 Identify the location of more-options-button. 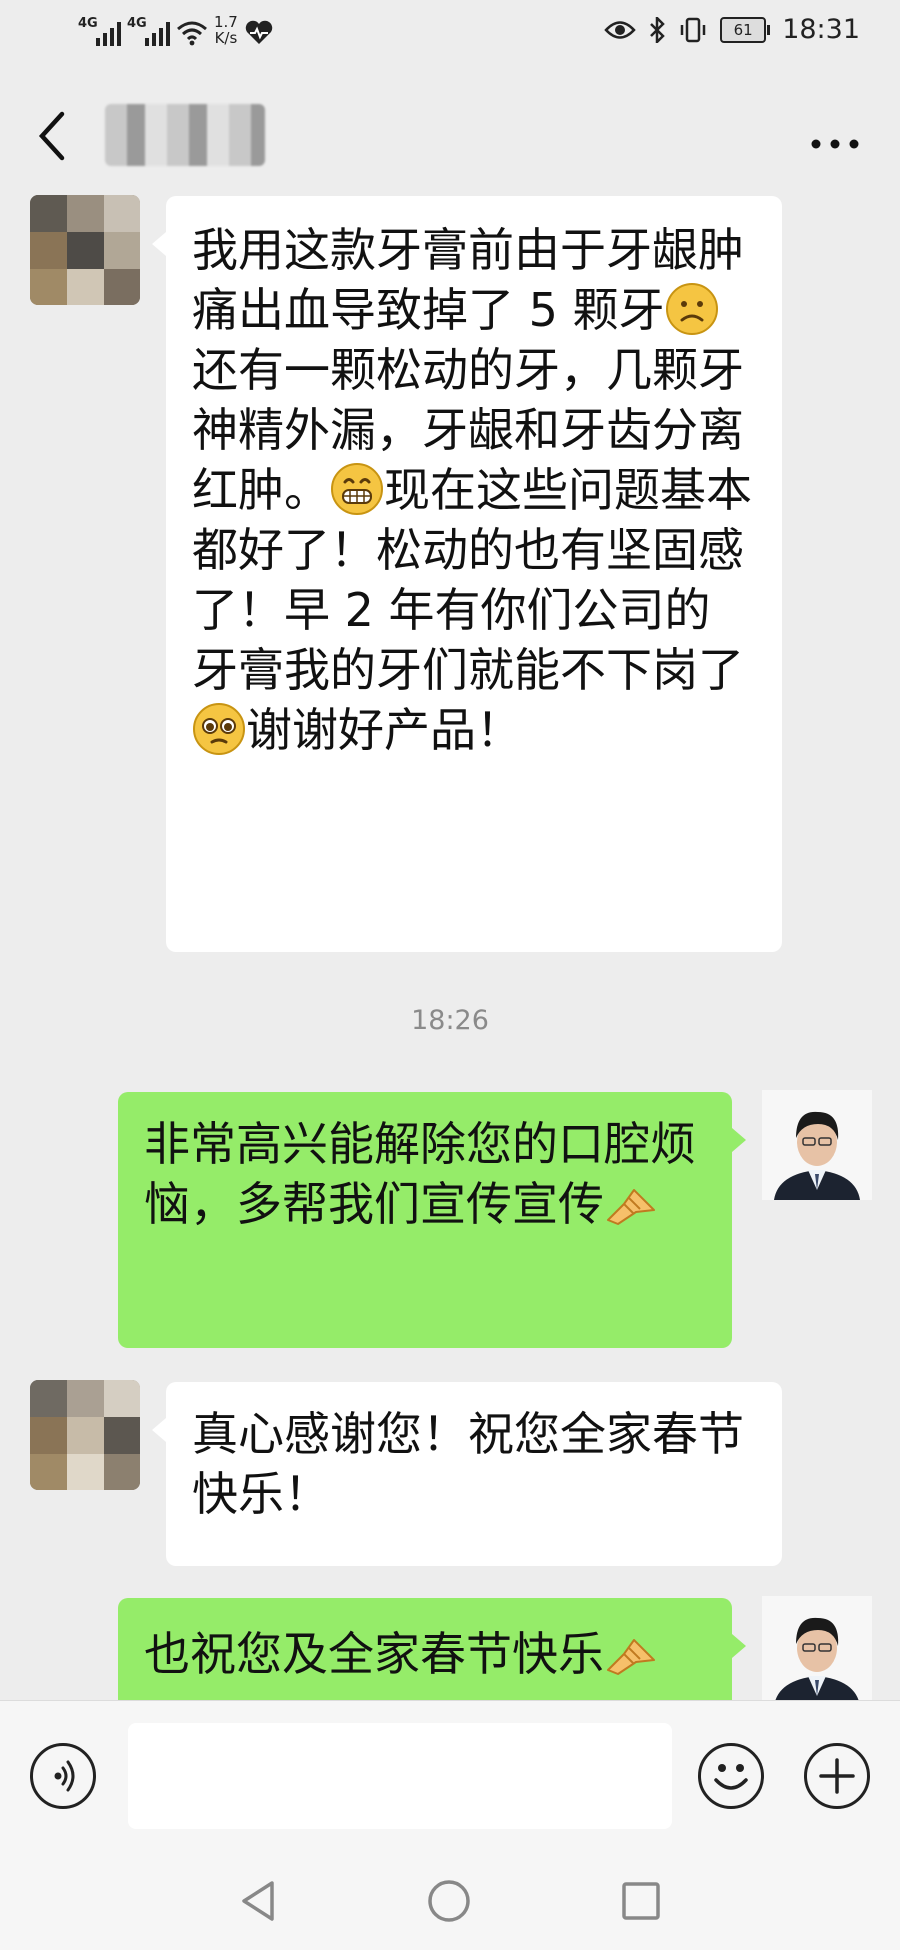
(835, 137).